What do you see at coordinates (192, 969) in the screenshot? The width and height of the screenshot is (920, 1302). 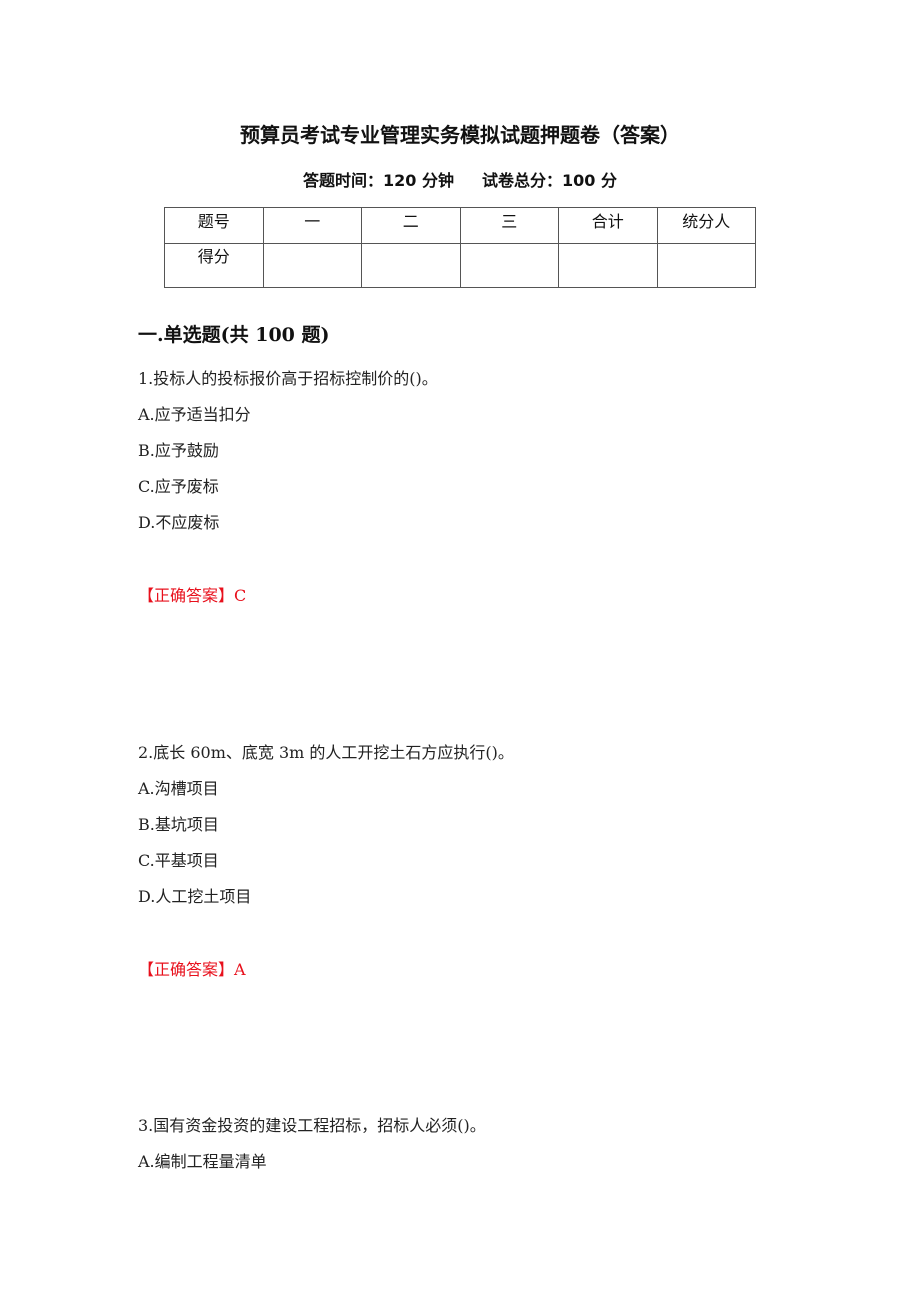 I see `question-2-answer: 【正确答案】A` at bounding box center [192, 969].